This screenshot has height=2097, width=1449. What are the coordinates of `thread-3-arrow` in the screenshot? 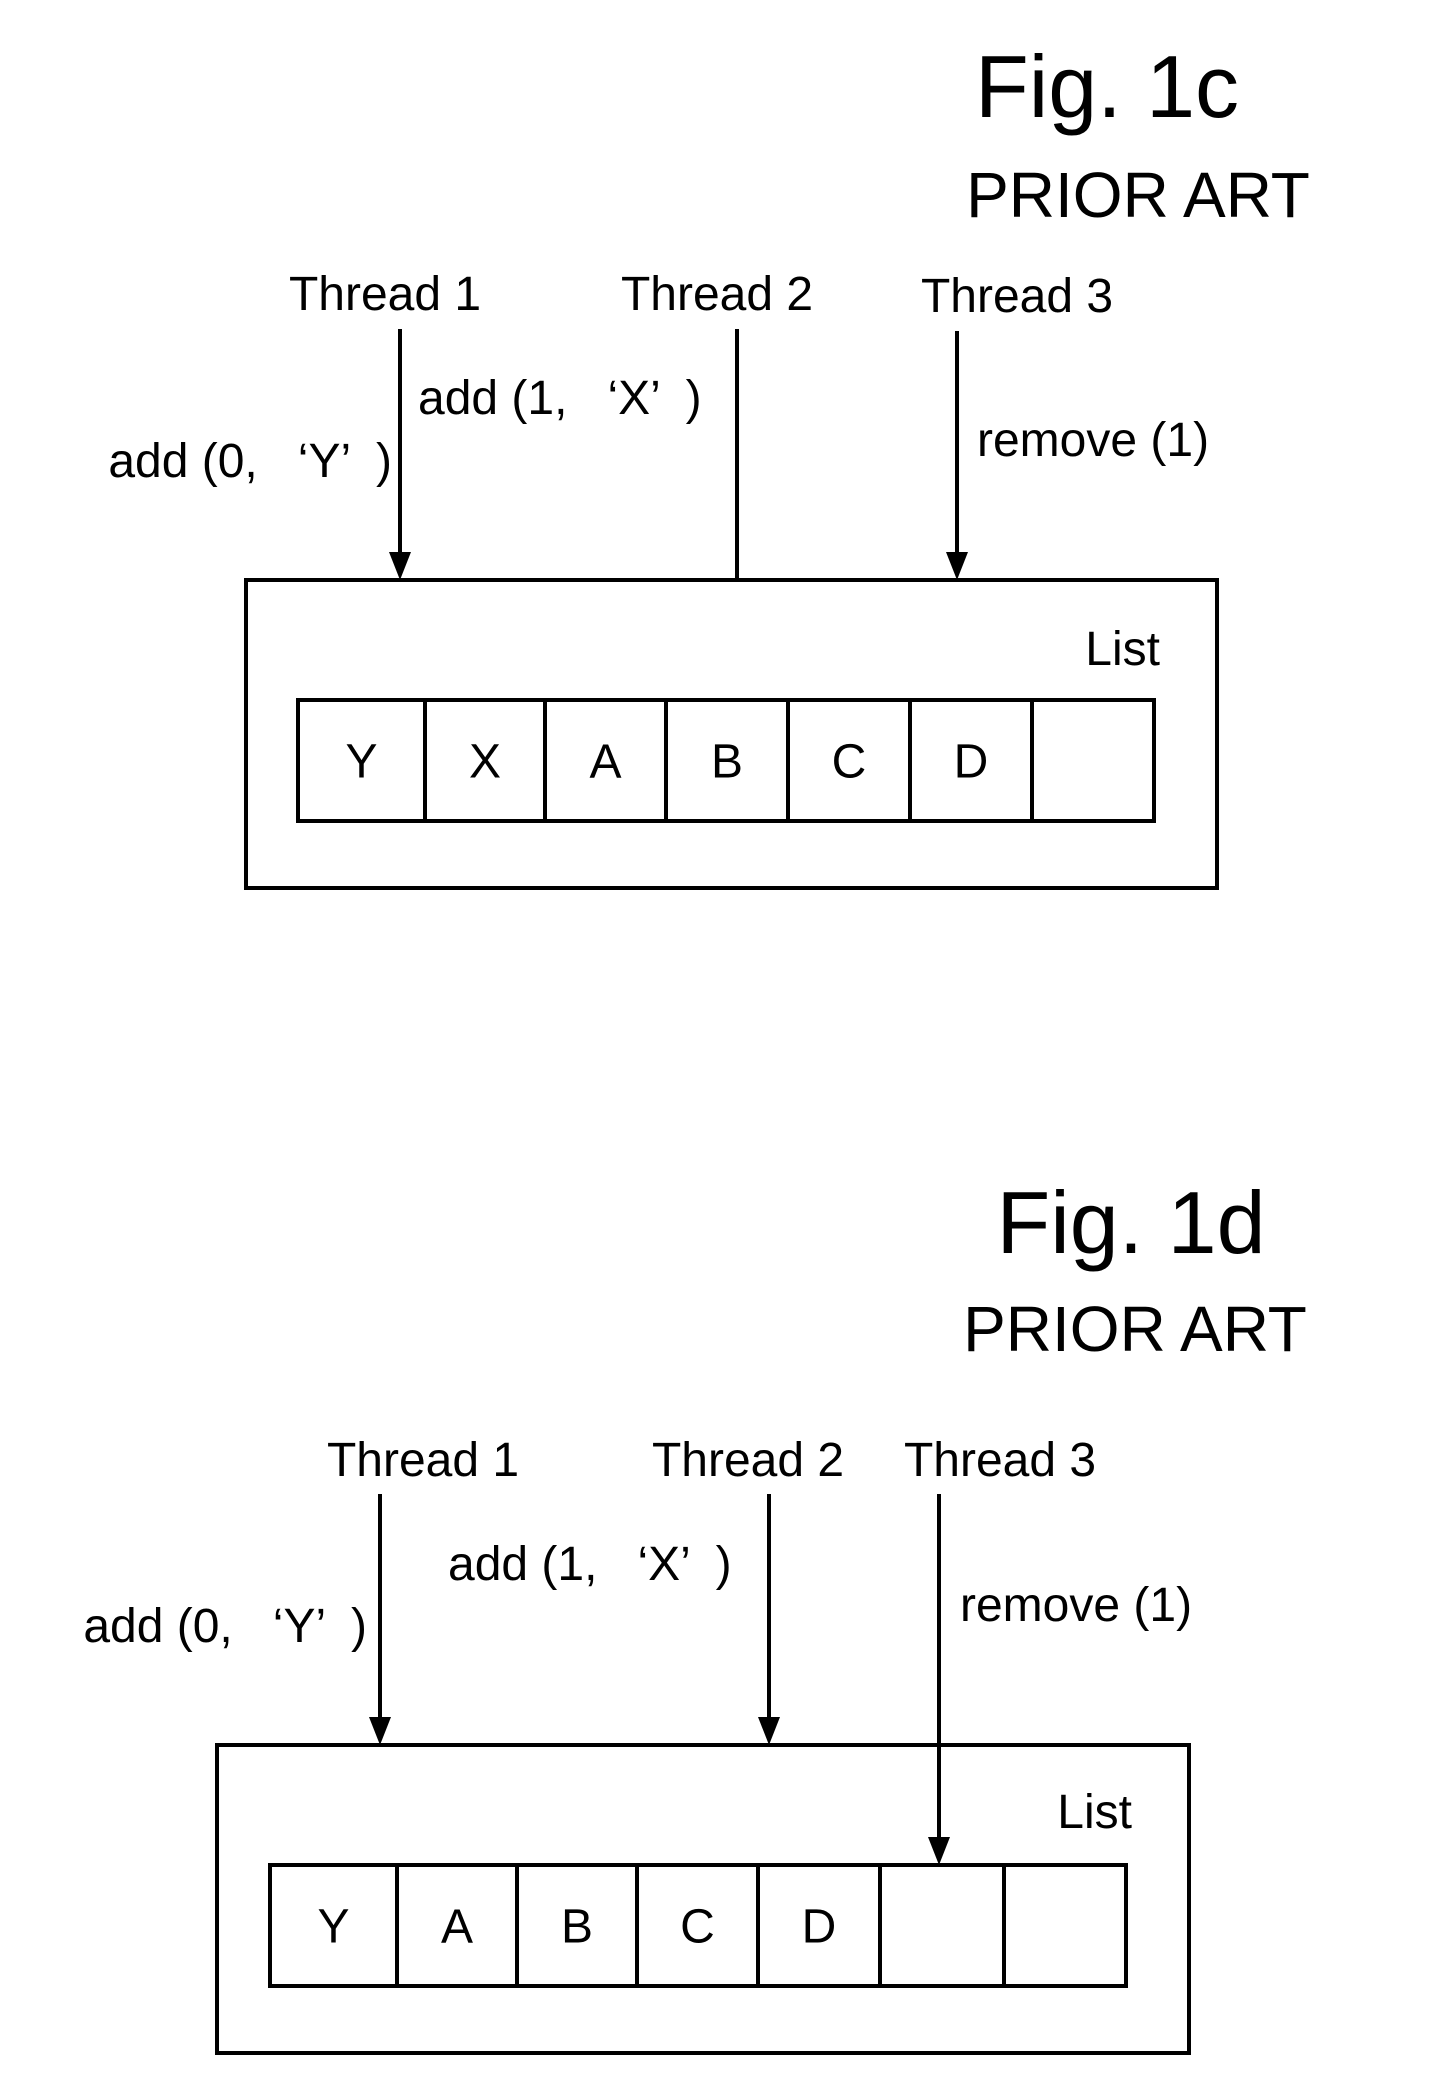 It's located at (957, 455).